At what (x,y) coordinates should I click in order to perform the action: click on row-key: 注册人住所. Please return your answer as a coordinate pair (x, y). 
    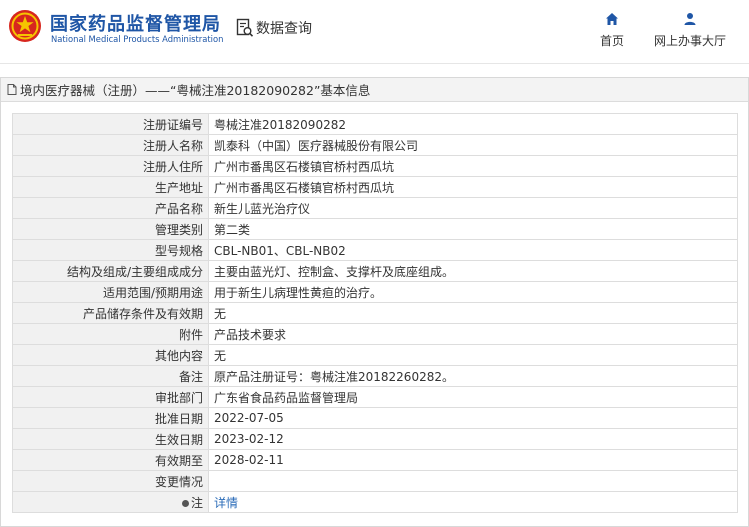
    Looking at the image, I should click on (110, 166).